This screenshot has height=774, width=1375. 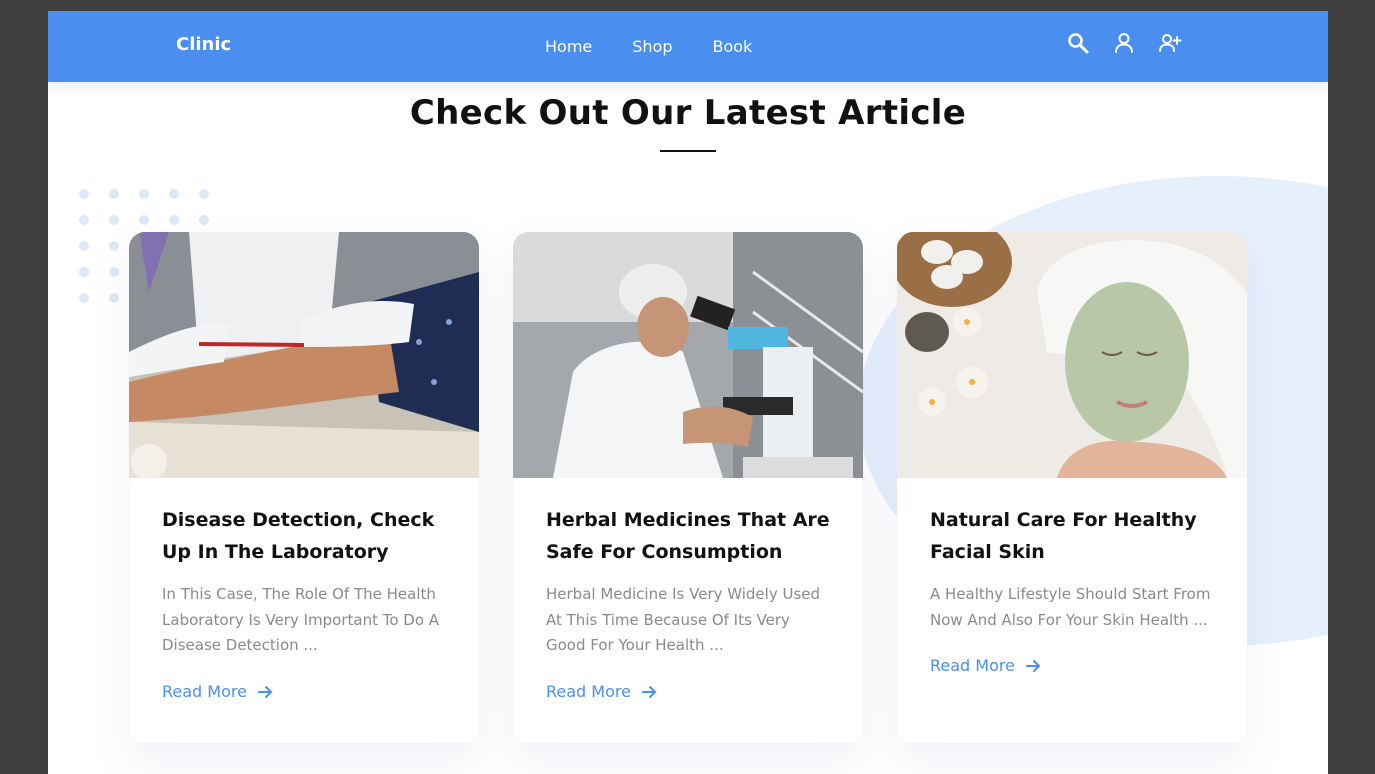 What do you see at coordinates (688, 151) in the screenshot?
I see `title-underline` at bounding box center [688, 151].